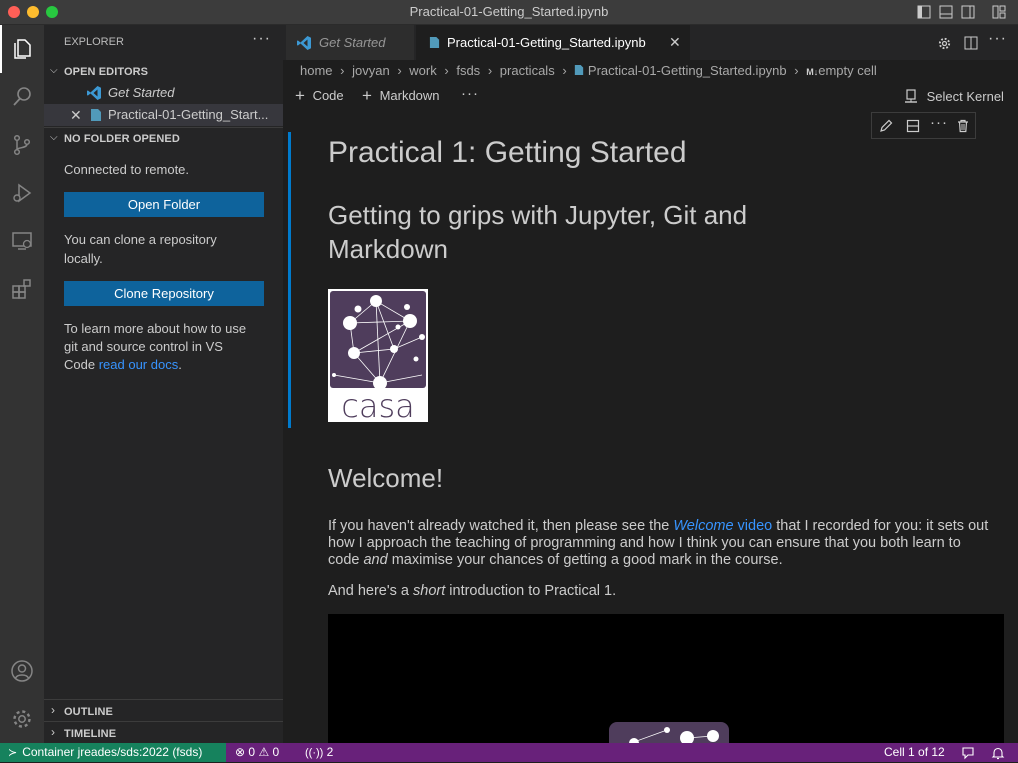 This screenshot has height=763, width=1018. What do you see at coordinates (377, 404) in the screenshot?
I see `casa-logo-text: casa` at bounding box center [377, 404].